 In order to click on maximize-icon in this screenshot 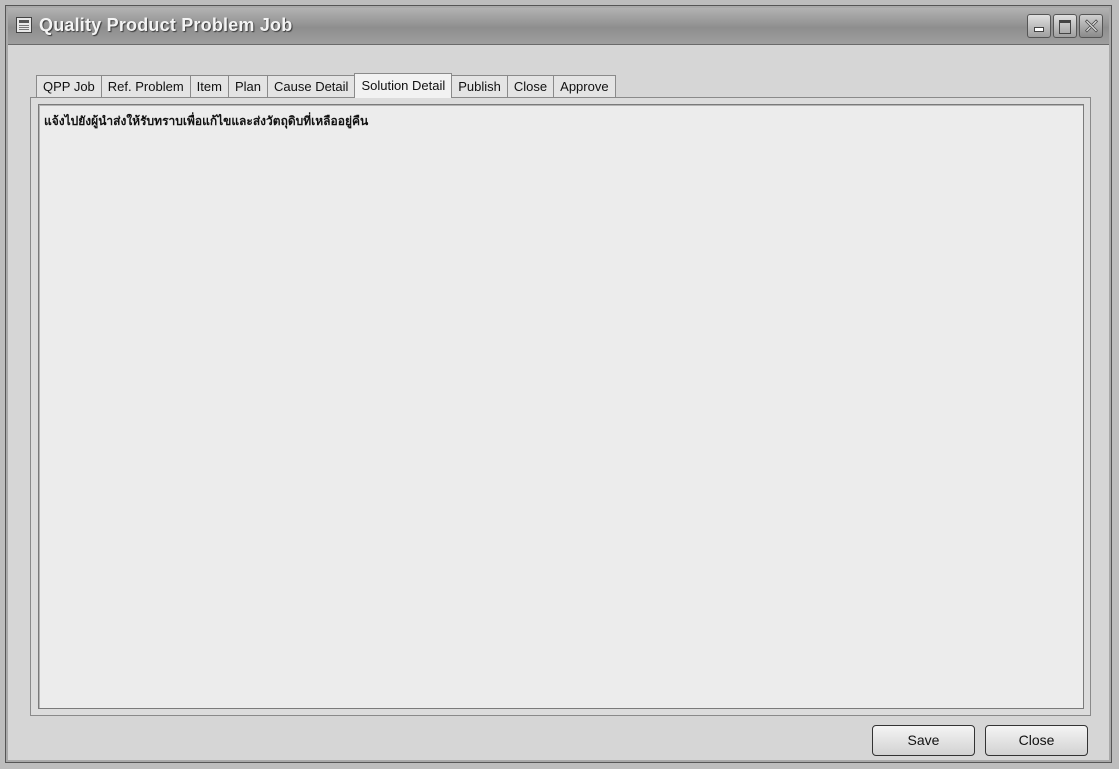, I will do `click(1065, 26)`.